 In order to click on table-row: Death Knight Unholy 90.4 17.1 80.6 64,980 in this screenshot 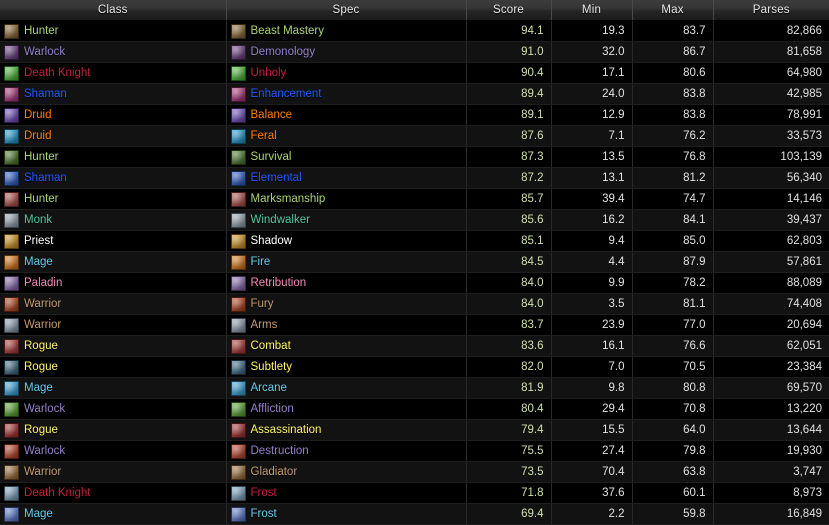, I will do `click(414, 73)`.